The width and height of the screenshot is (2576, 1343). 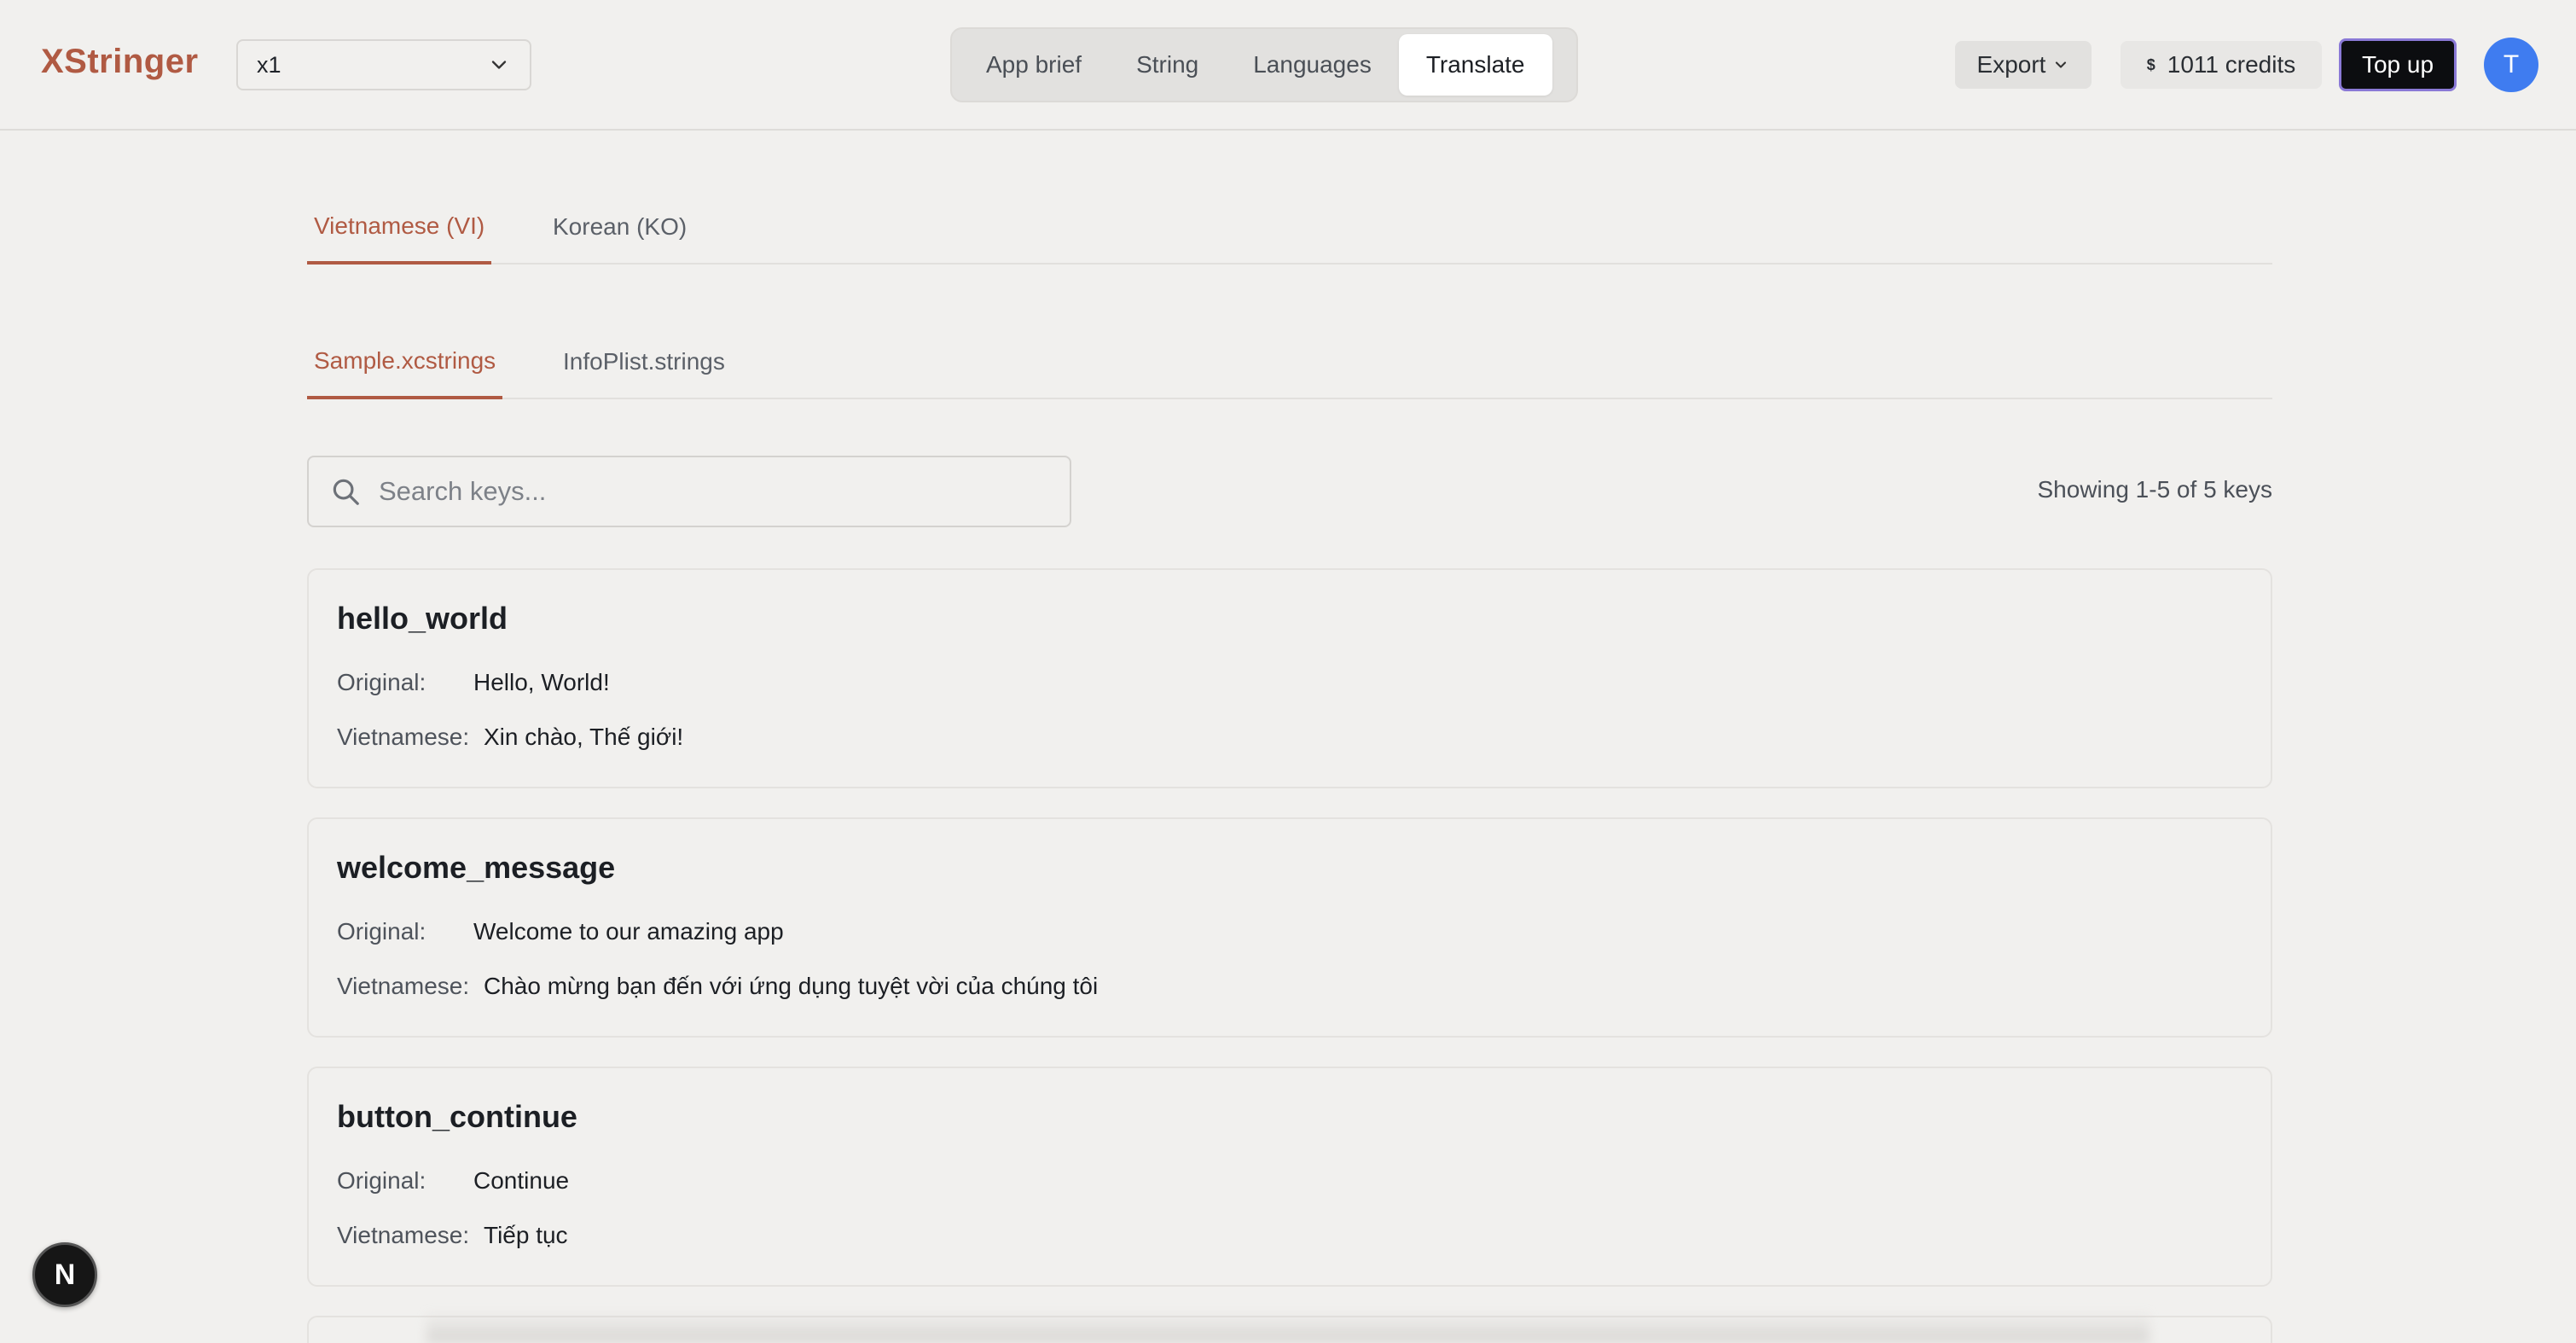 I want to click on results-count: Showing 1-5 of 5 keys, so click(x=2155, y=489).